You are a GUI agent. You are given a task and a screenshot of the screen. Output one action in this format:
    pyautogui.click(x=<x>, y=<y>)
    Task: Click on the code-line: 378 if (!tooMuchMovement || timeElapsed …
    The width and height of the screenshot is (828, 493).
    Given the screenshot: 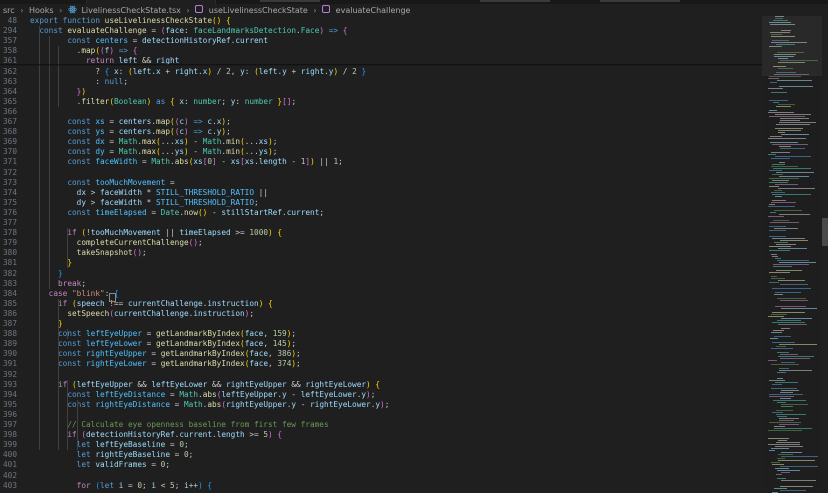 What is the action you would take?
    pyautogui.click(x=381, y=233)
    